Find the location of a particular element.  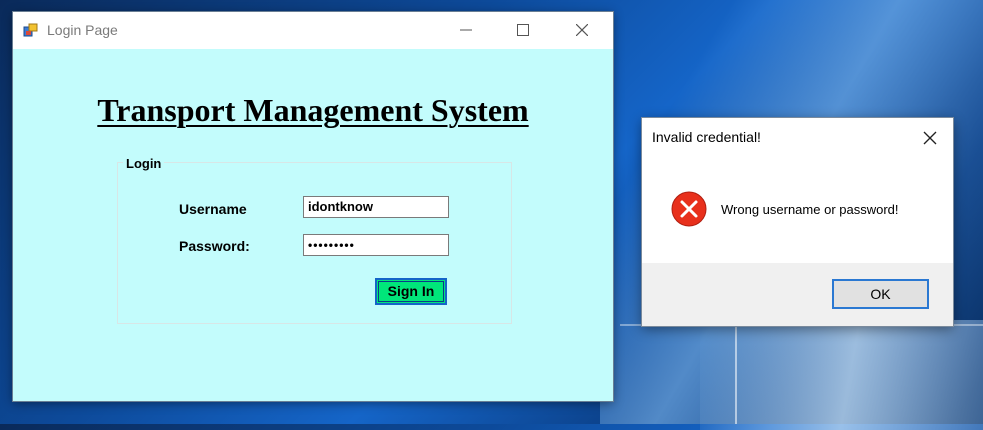

page-title: Transport Management System is located at coordinates (313, 110).